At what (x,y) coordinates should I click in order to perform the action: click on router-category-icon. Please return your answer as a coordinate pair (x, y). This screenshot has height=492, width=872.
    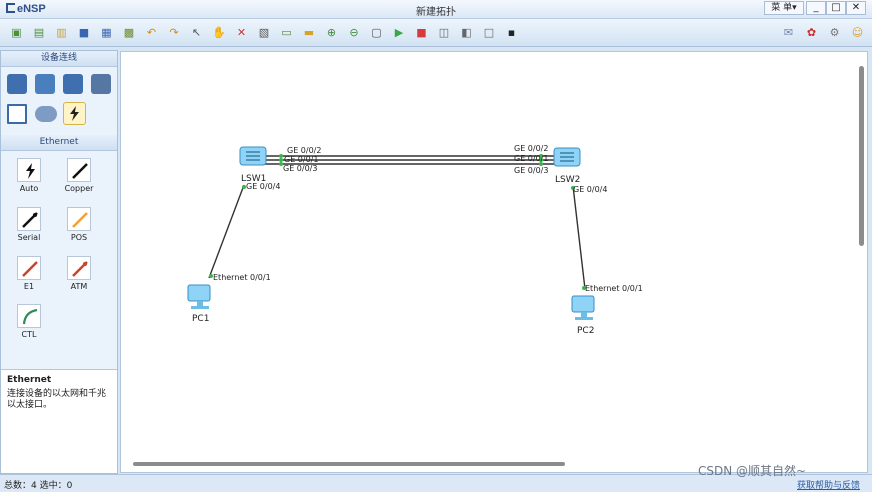
    Looking at the image, I should click on (17, 84).